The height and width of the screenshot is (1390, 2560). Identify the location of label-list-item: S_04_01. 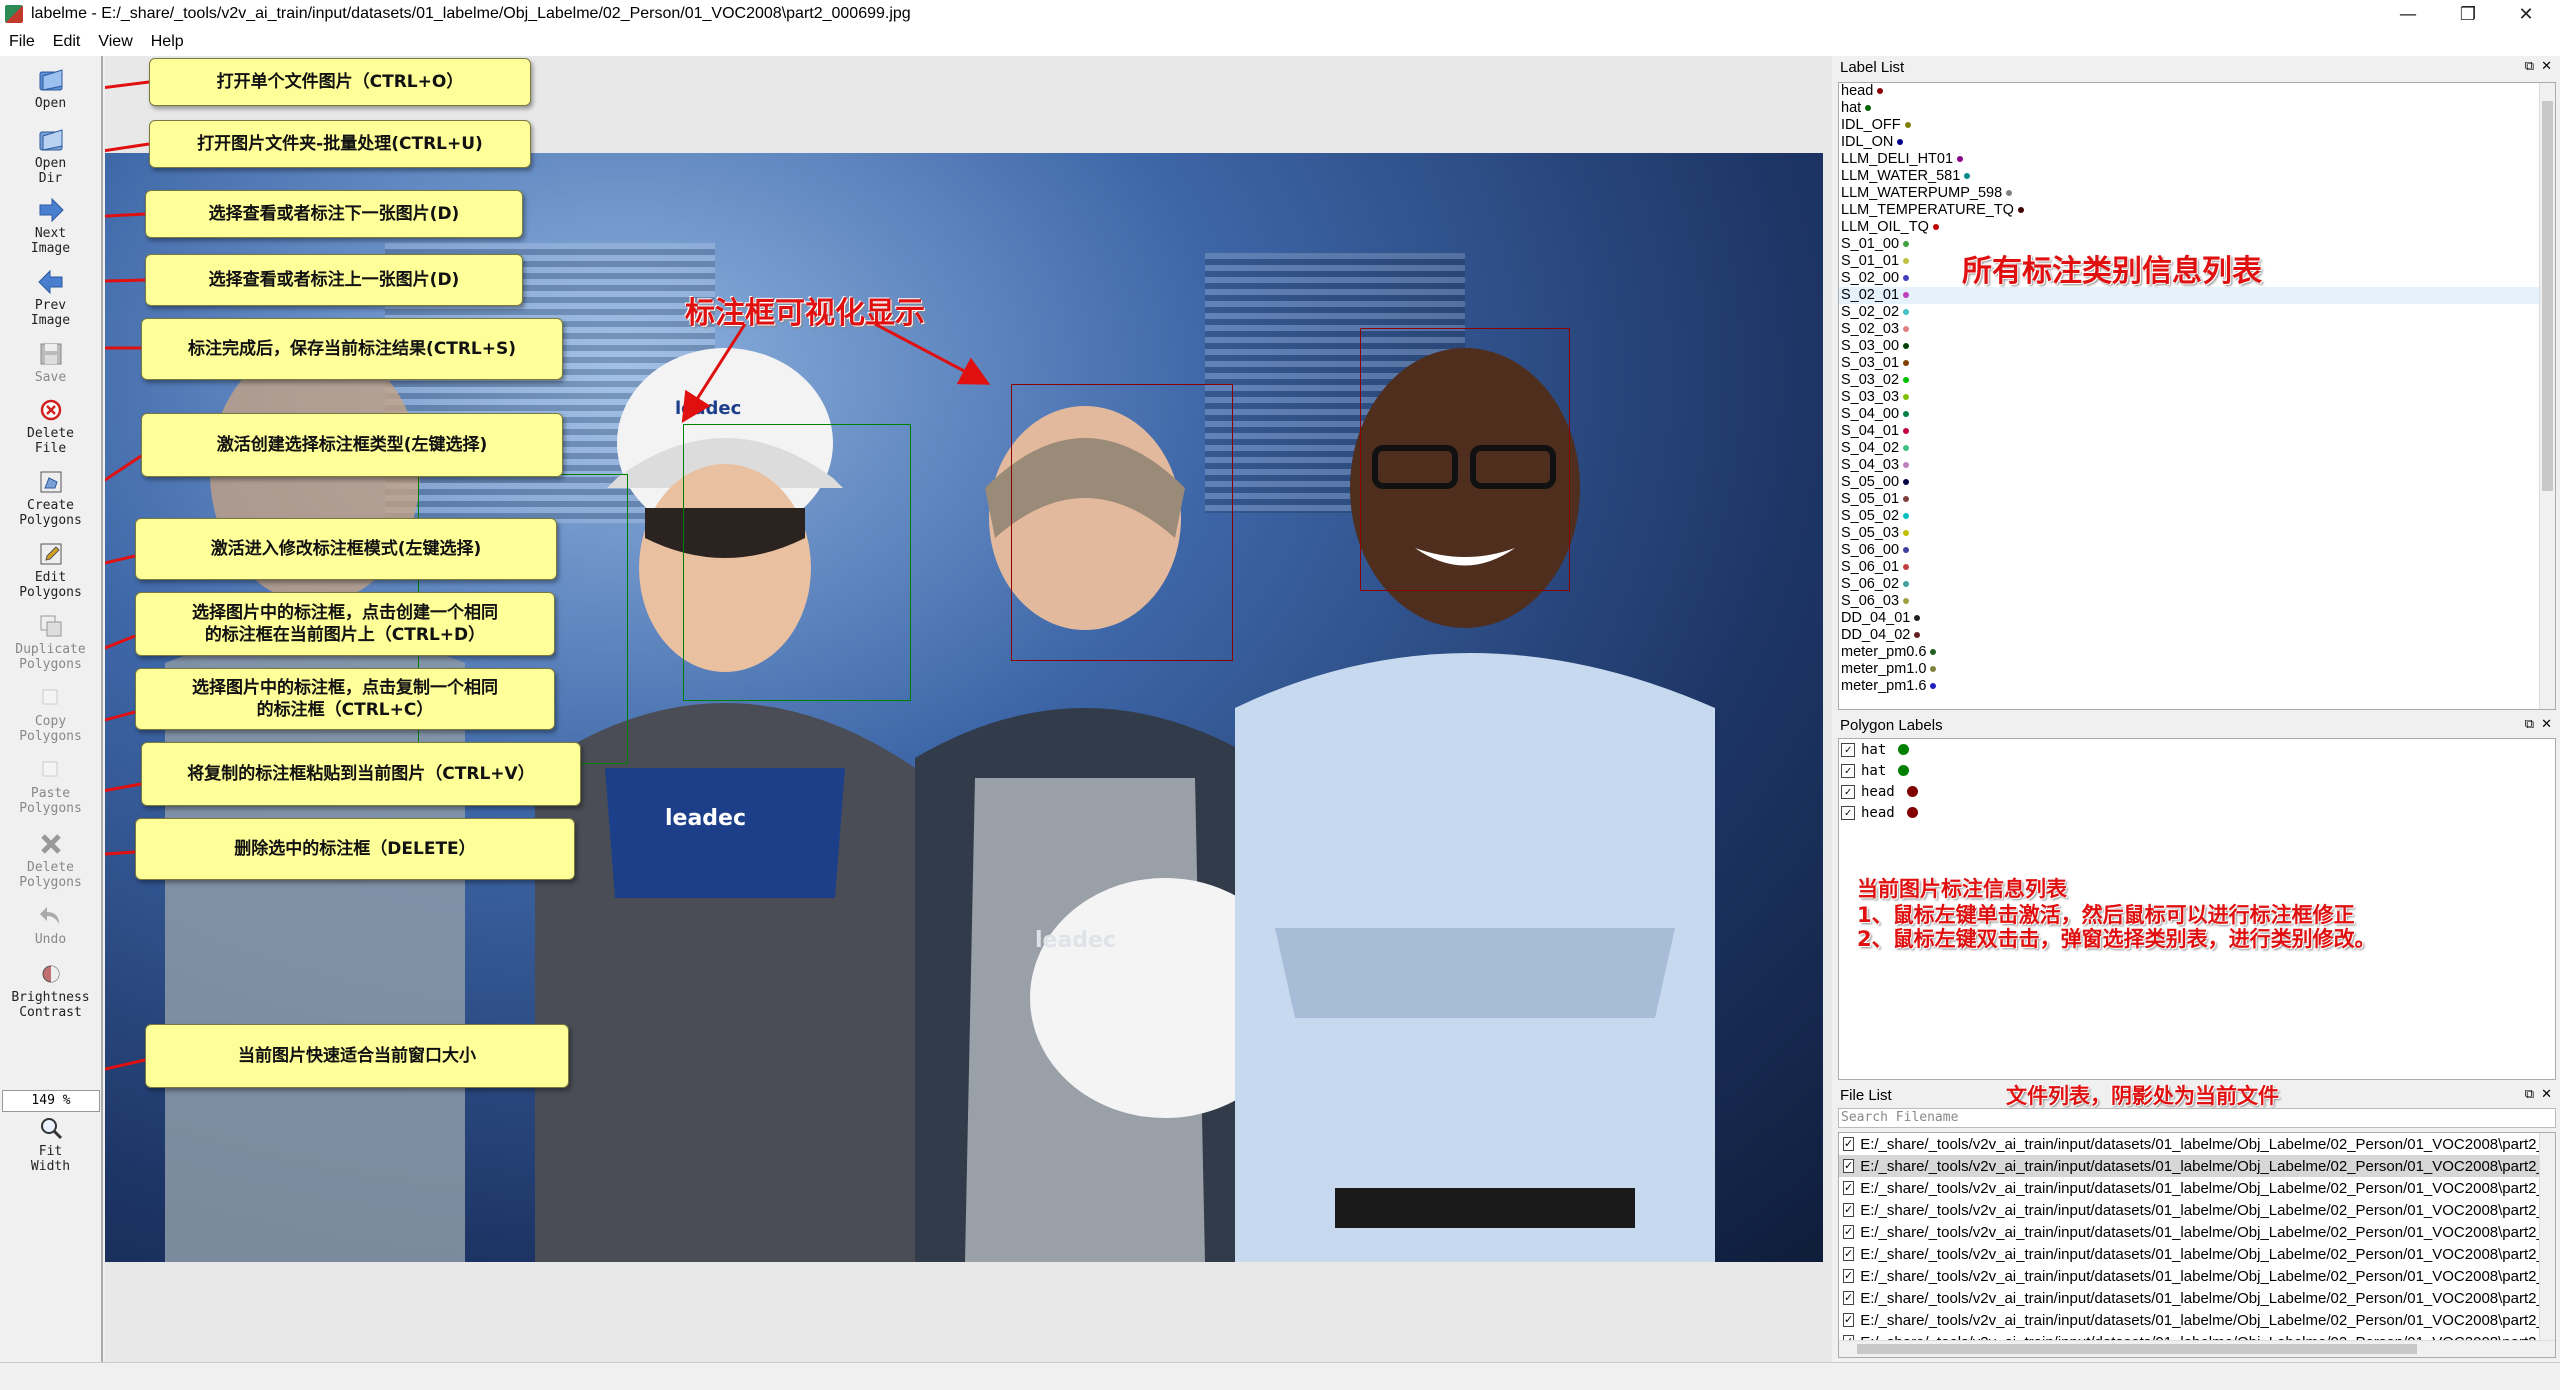
(2197, 431).